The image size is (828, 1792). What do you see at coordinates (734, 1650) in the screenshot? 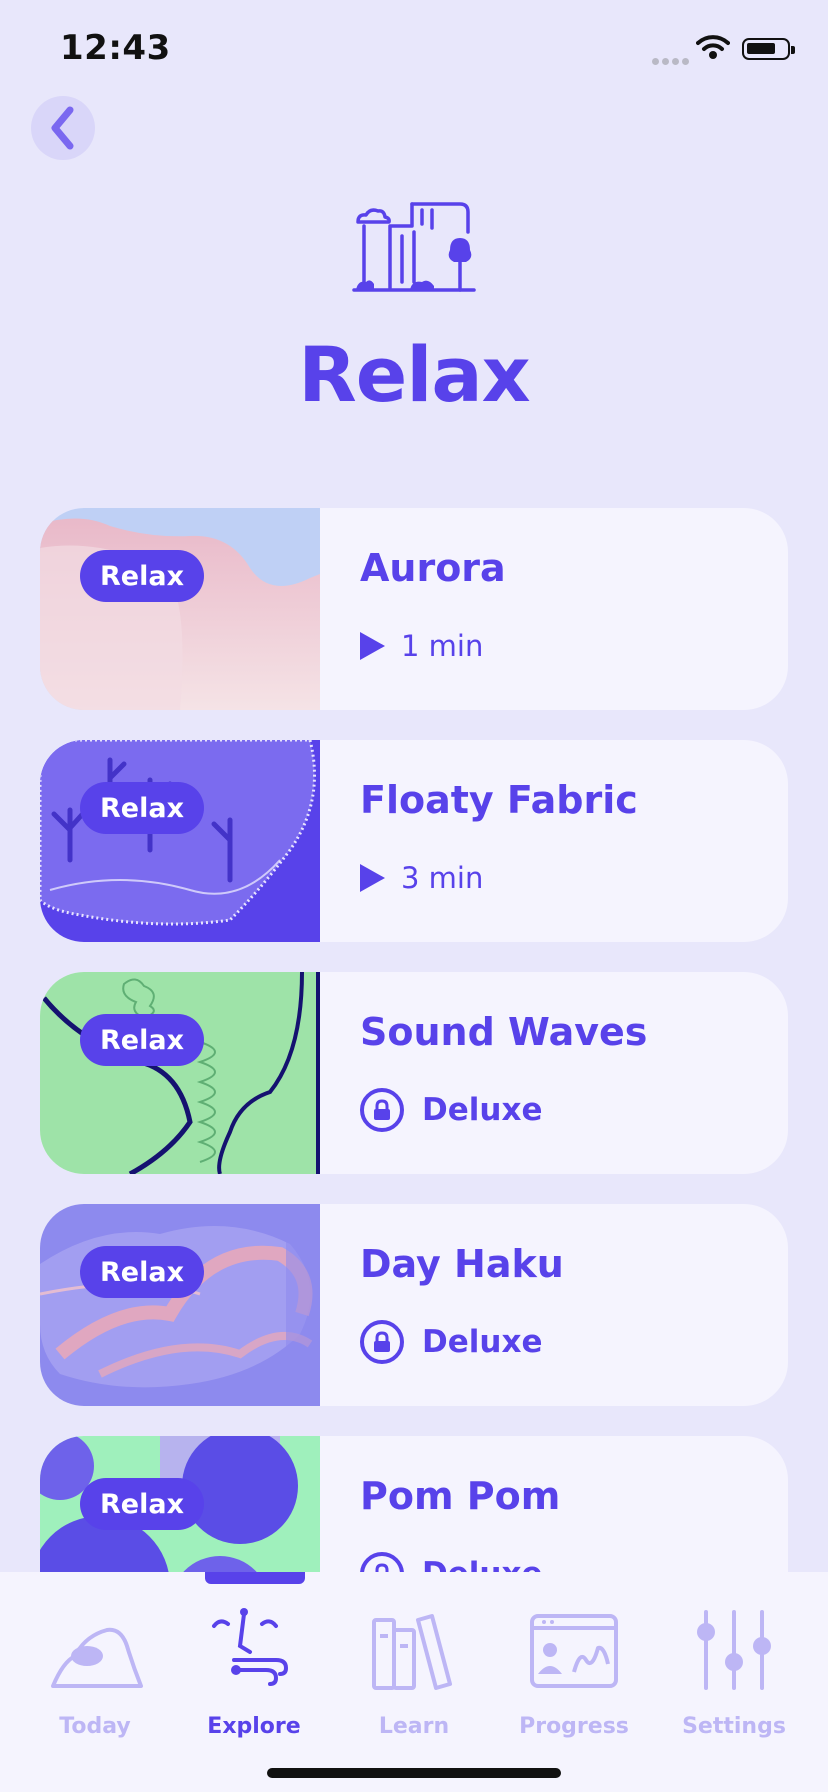
I see `sliders-icon` at bounding box center [734, 1650].